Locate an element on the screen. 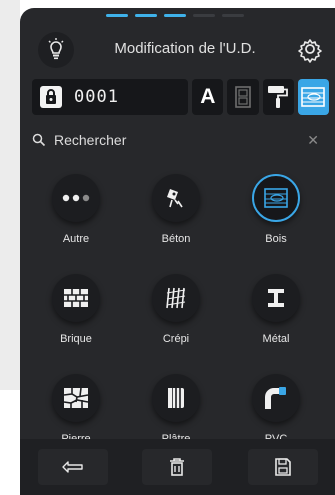  title-bar: Modification de l'U.D. is located at coordinates (177, 48).